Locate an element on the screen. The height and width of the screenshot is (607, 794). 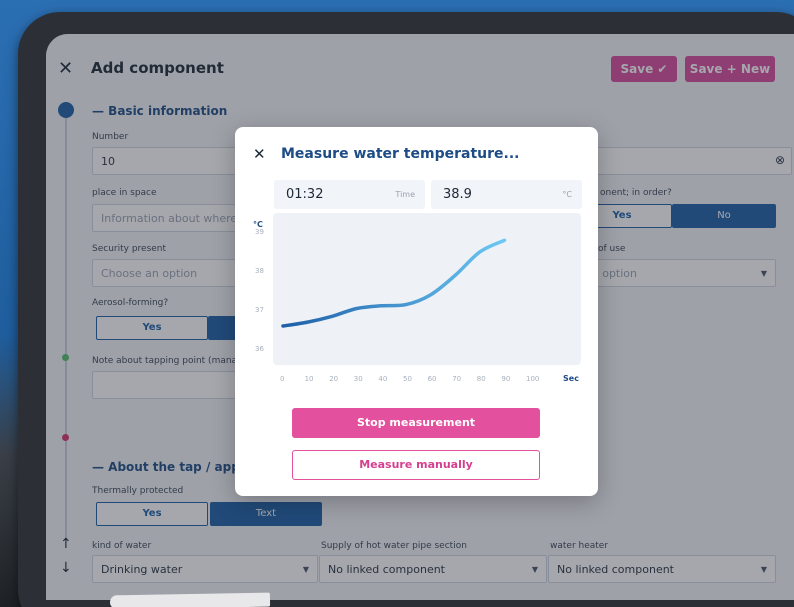
stylus-pen is located at coordinates (190, 599).